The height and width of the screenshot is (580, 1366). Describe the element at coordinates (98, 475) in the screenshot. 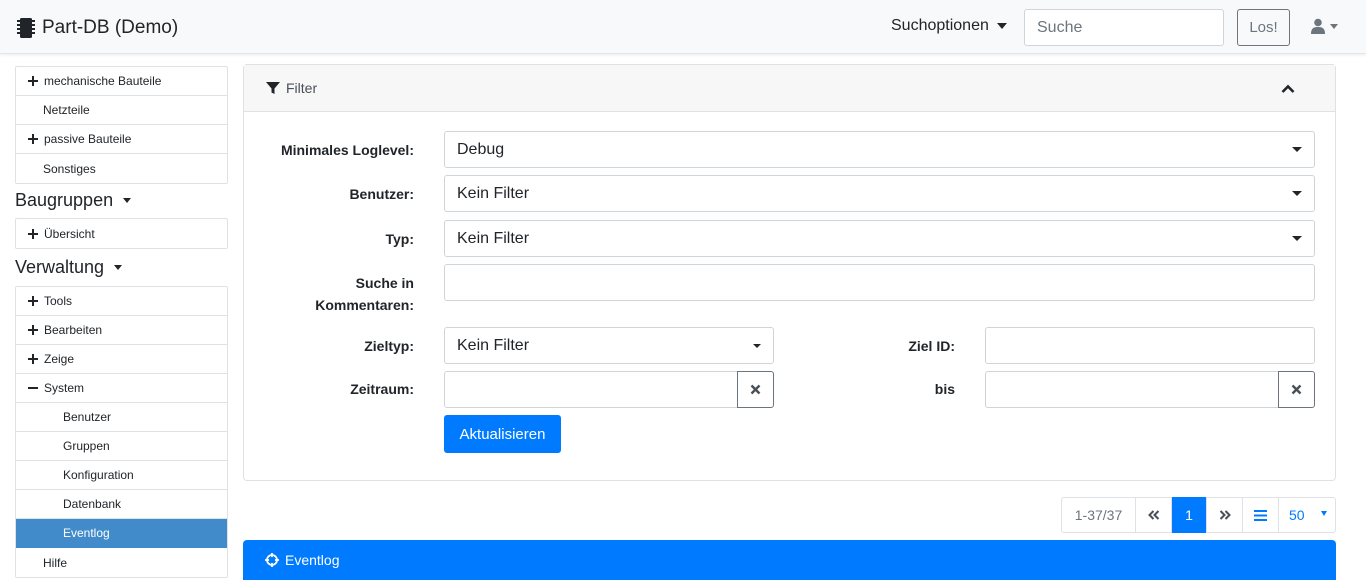

I see `sidebar-item-label: Konfiguration` at that location.